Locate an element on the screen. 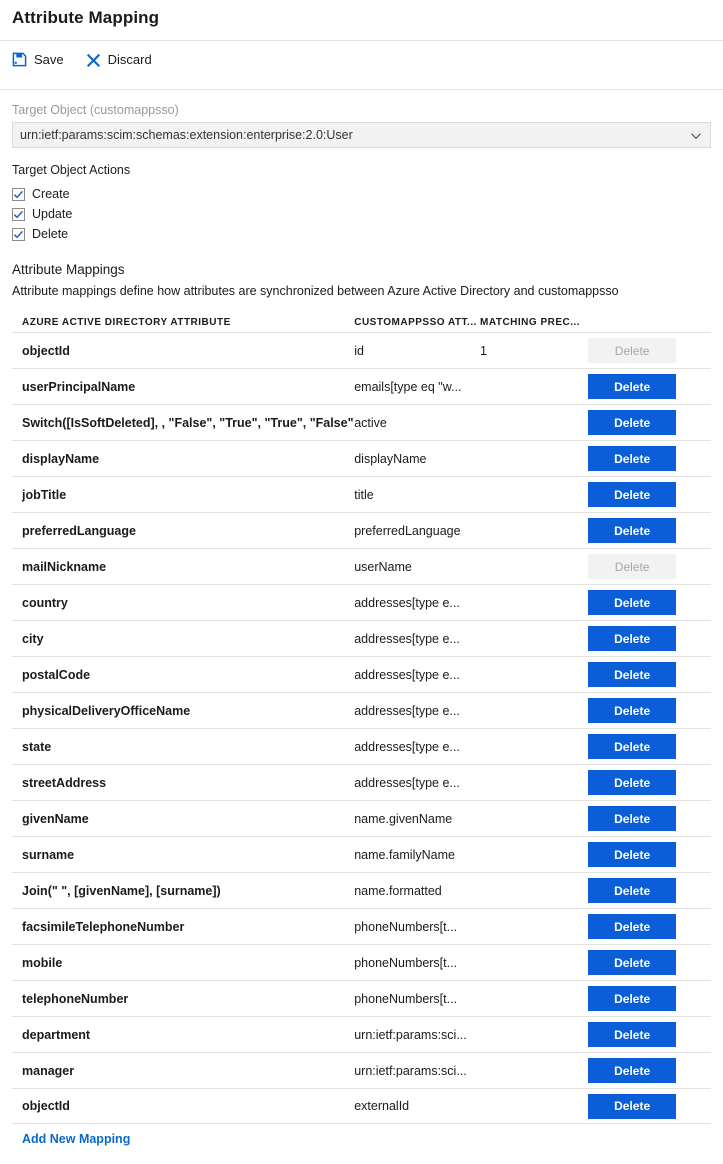  cell-source-attribute: mobile is located at coordinates (183, 963).